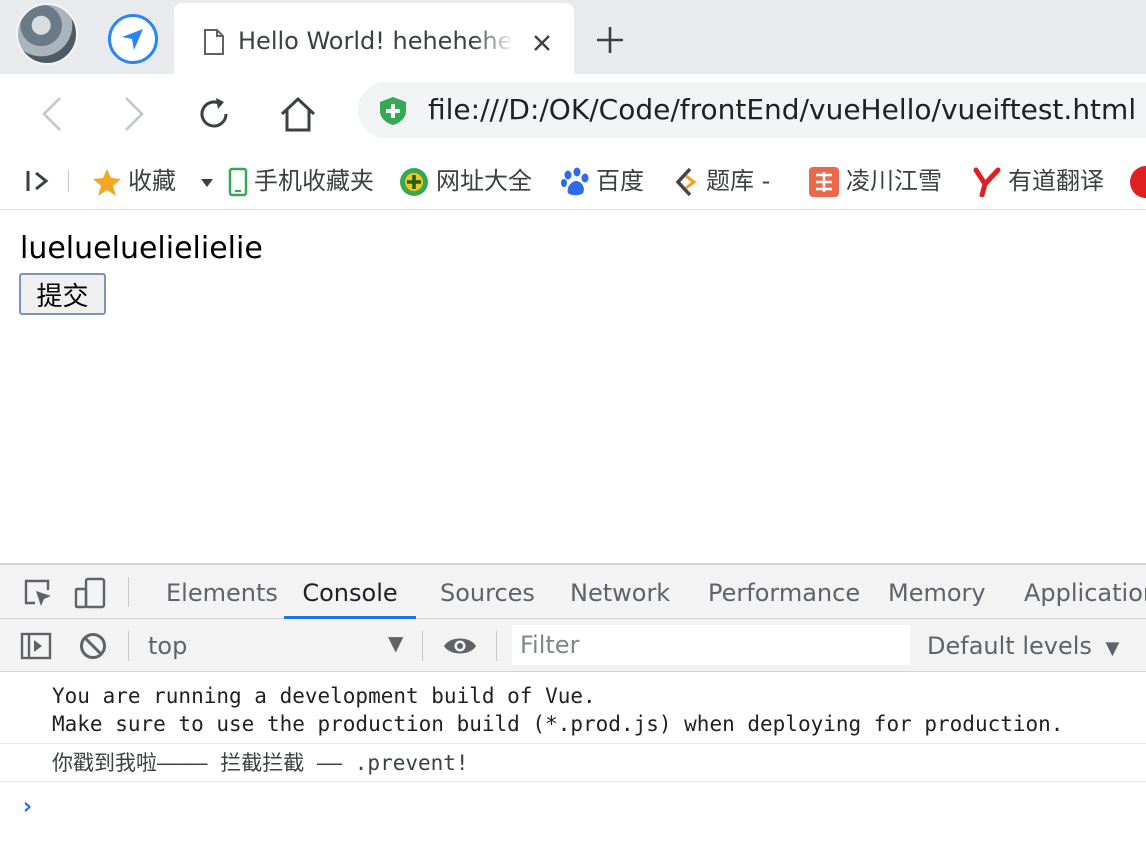 The image size is (1146, 862). I want to click on phone-icon, so click(238, 182).